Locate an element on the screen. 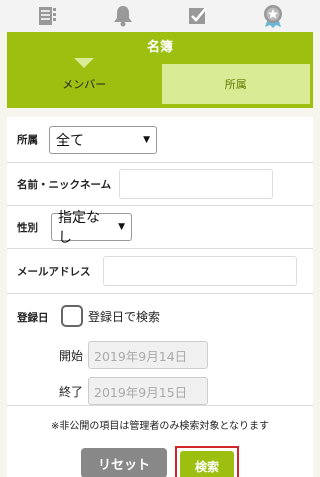 The height and width of the screenshot is (477, 320). search-button-highlight: 検索 is located at coordinates (207, 461).